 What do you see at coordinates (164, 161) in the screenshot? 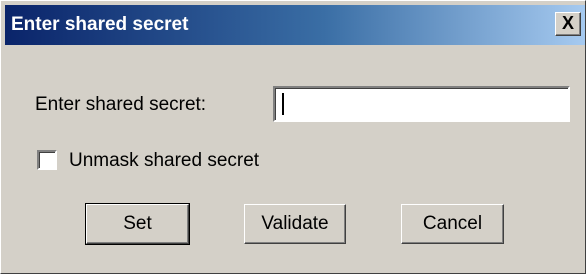
I see `unmask-label: Unmask shared secret` at bounding box center [164, 161].